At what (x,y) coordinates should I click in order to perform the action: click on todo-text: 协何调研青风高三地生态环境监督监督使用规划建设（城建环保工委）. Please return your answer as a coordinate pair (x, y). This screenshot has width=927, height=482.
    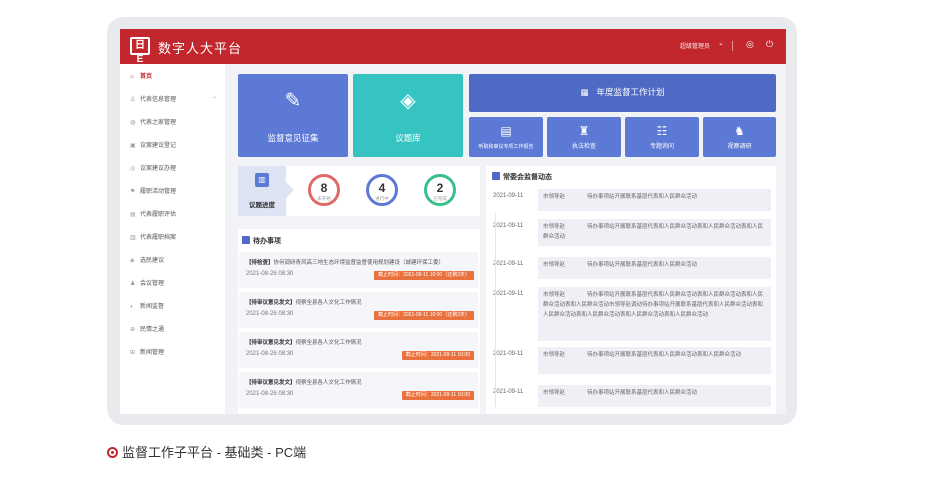
    Looking at the image, I should click on (359, 263).